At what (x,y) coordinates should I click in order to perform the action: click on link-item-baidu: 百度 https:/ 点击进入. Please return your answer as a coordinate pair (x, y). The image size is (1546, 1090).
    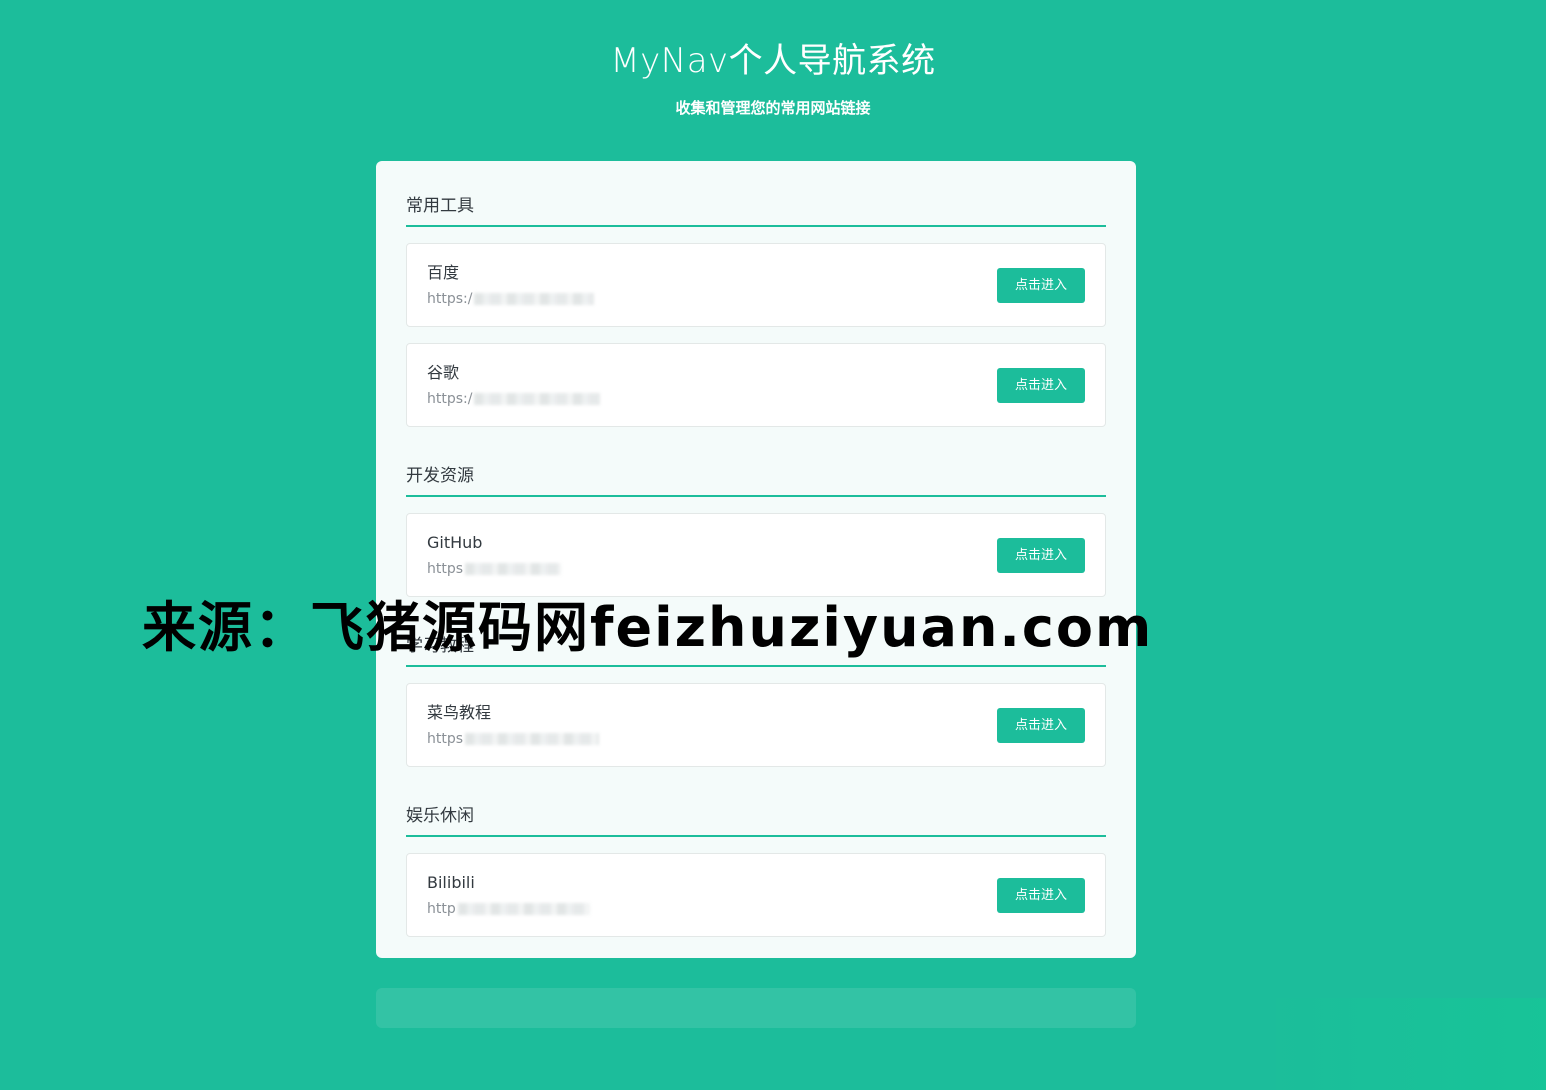
    Looking at the image, I should click on (756, 285).